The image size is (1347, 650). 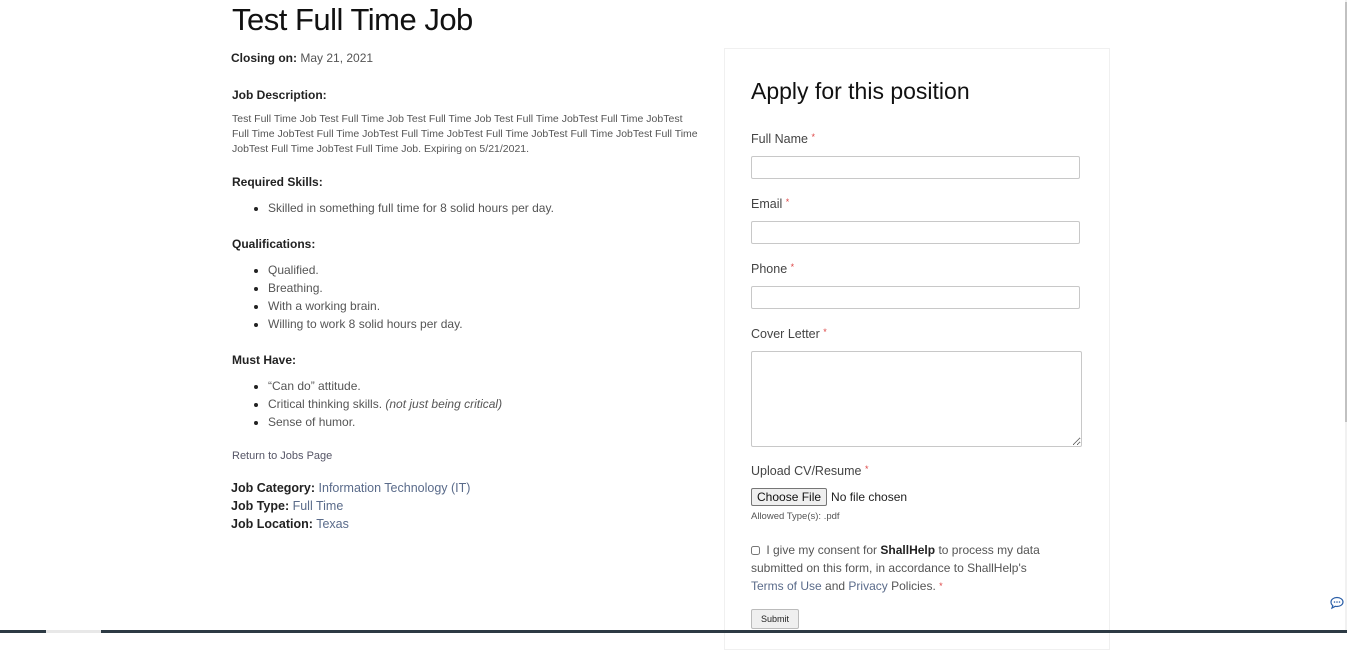 I want to click on label-text: Upload CV/Resume, so click(x=806, y=471).